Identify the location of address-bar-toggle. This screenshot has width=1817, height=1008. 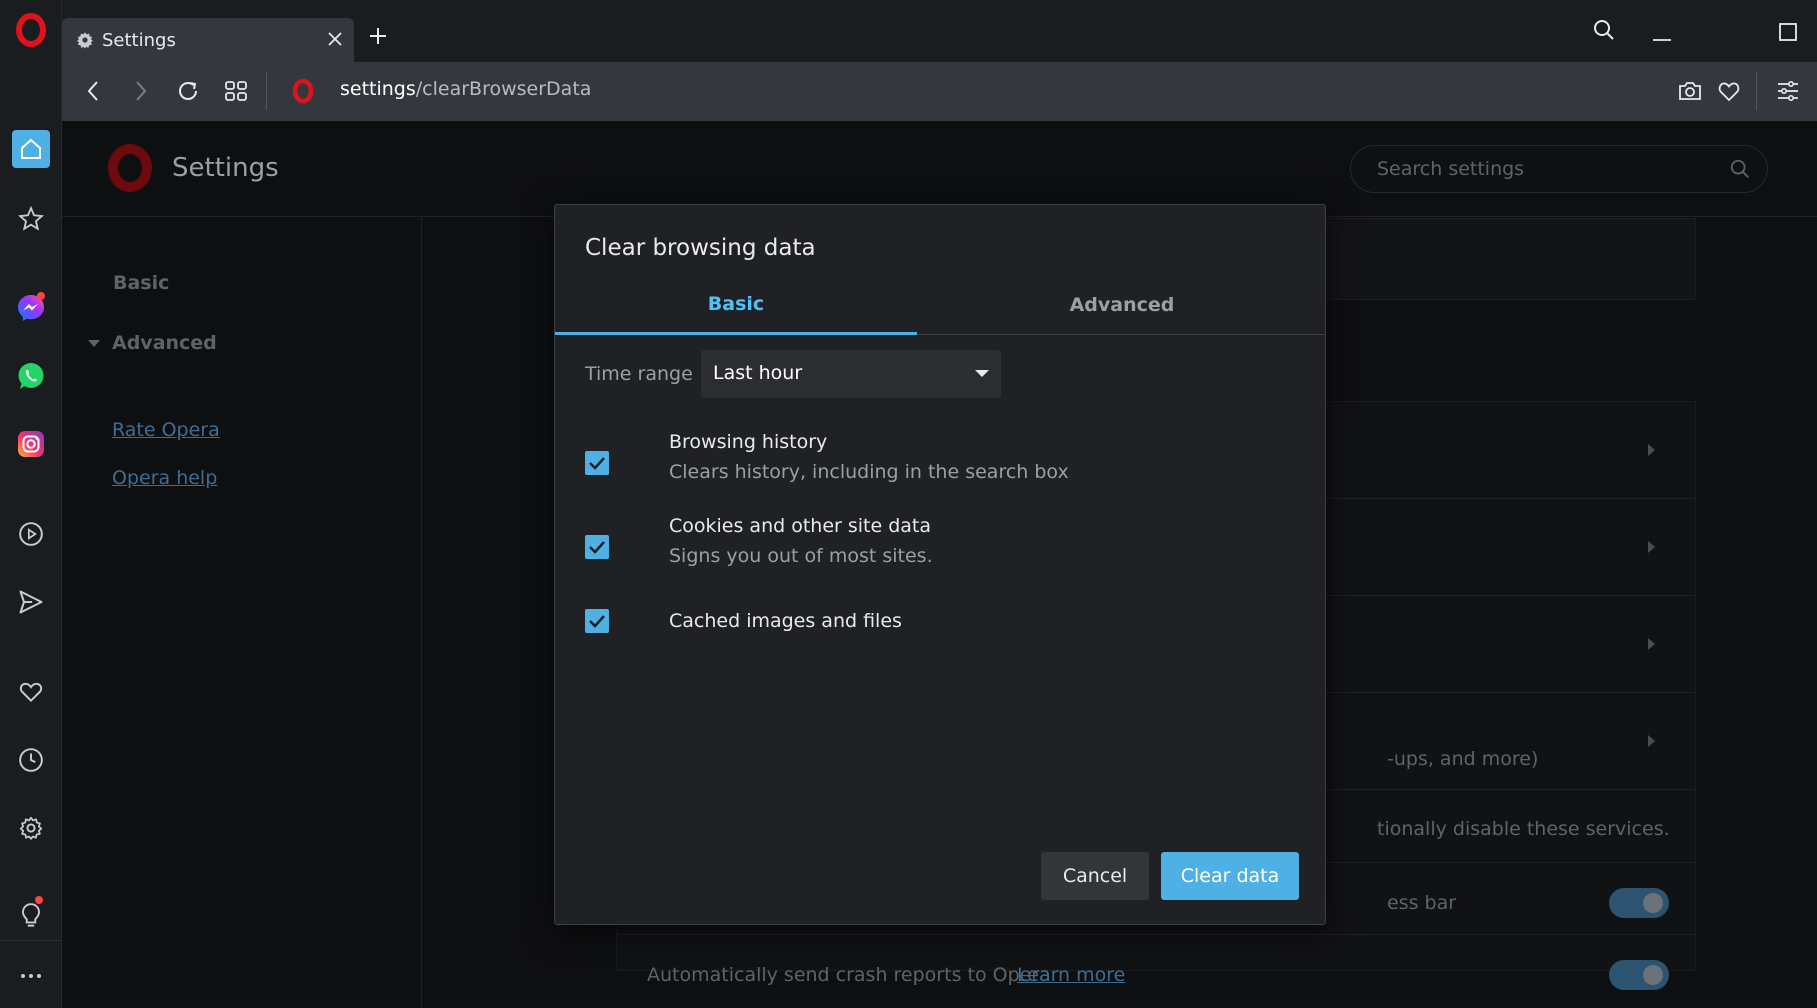
(1639, 903).